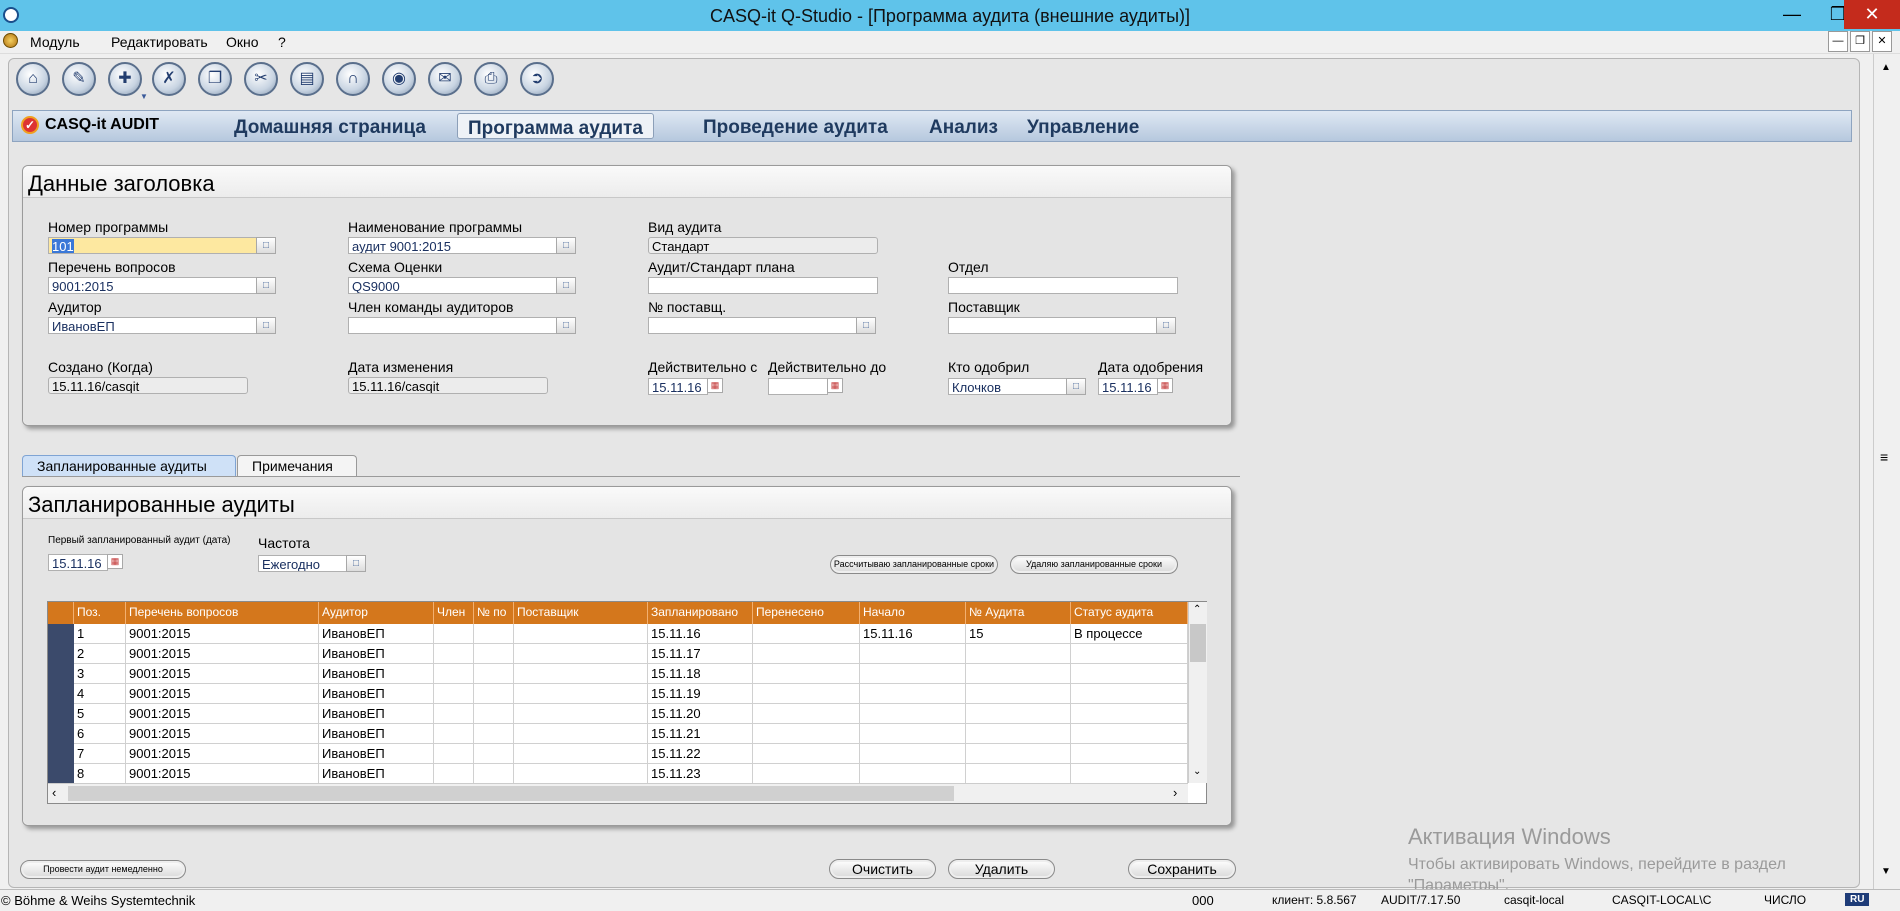 The width and height of the screenshot is (1900, 911). I want to click on valid-to-field, so click(798, 386).